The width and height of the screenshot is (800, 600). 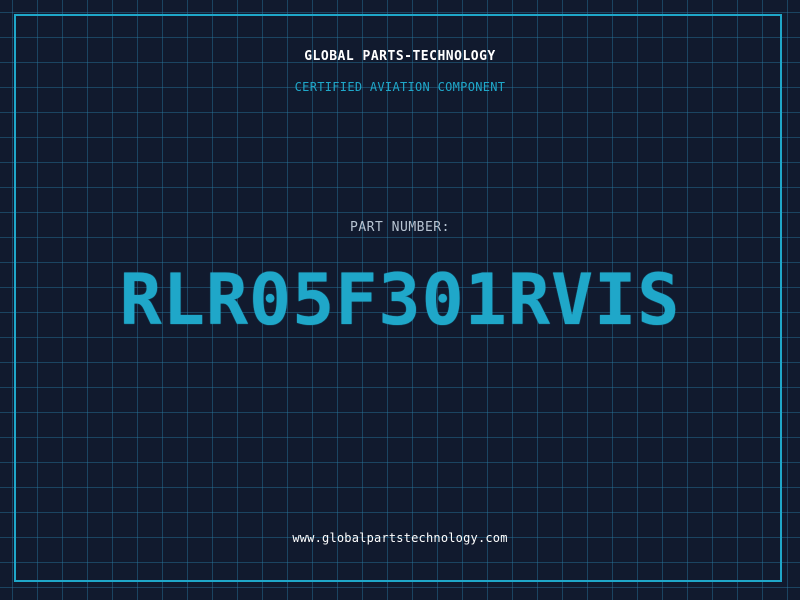 I want to click on website-url: www.globalpartstechnology.com, so click(x=400, y=538).